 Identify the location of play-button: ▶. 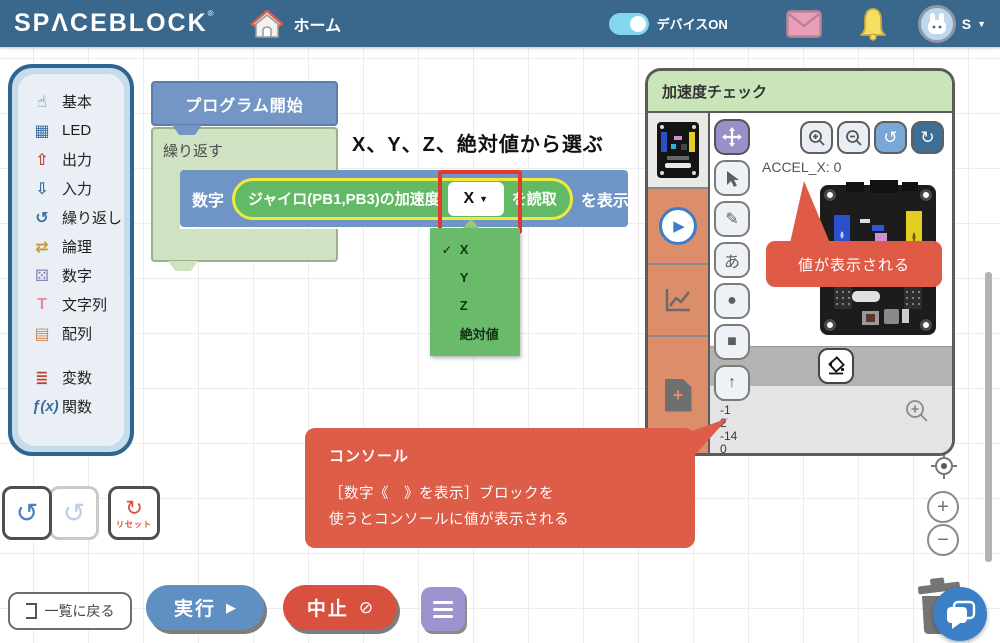
(678, 226).